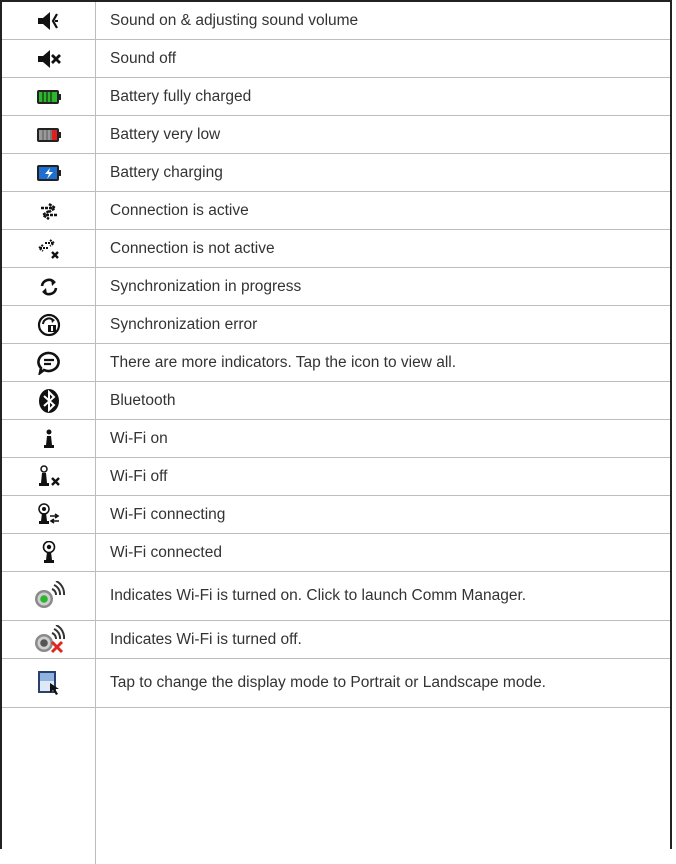  Describe the element at coordinates (192, 248) in the screenshot. I see `row-label: Connection is not active` at that location.